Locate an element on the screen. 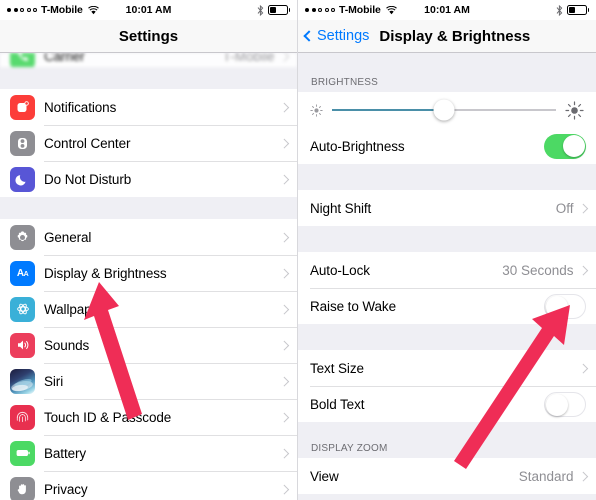  carrier-label: T-Mobile is located at coordinates (62, 10).